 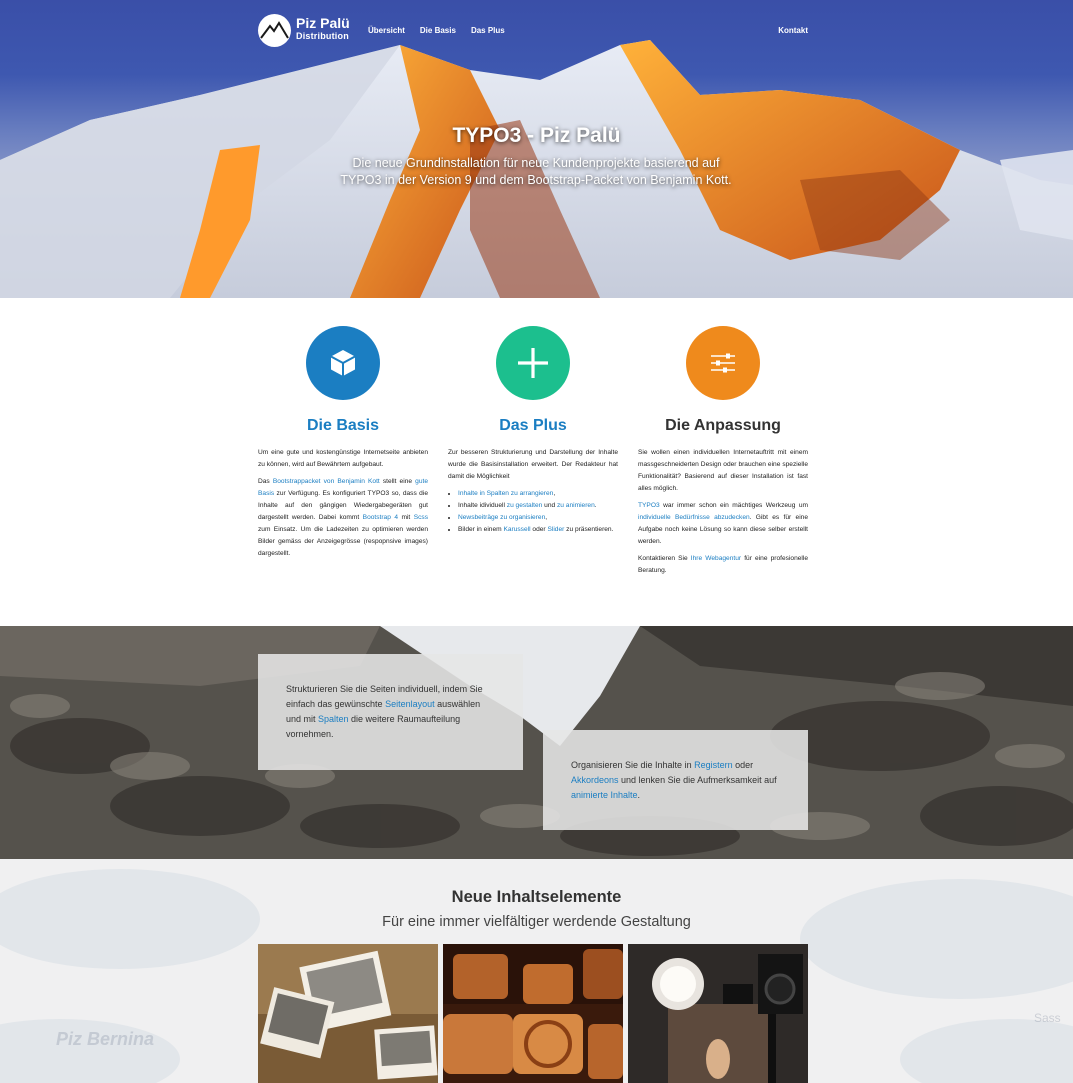 I want to click on feature-title: Das Plus, so click(x=533, y=425).